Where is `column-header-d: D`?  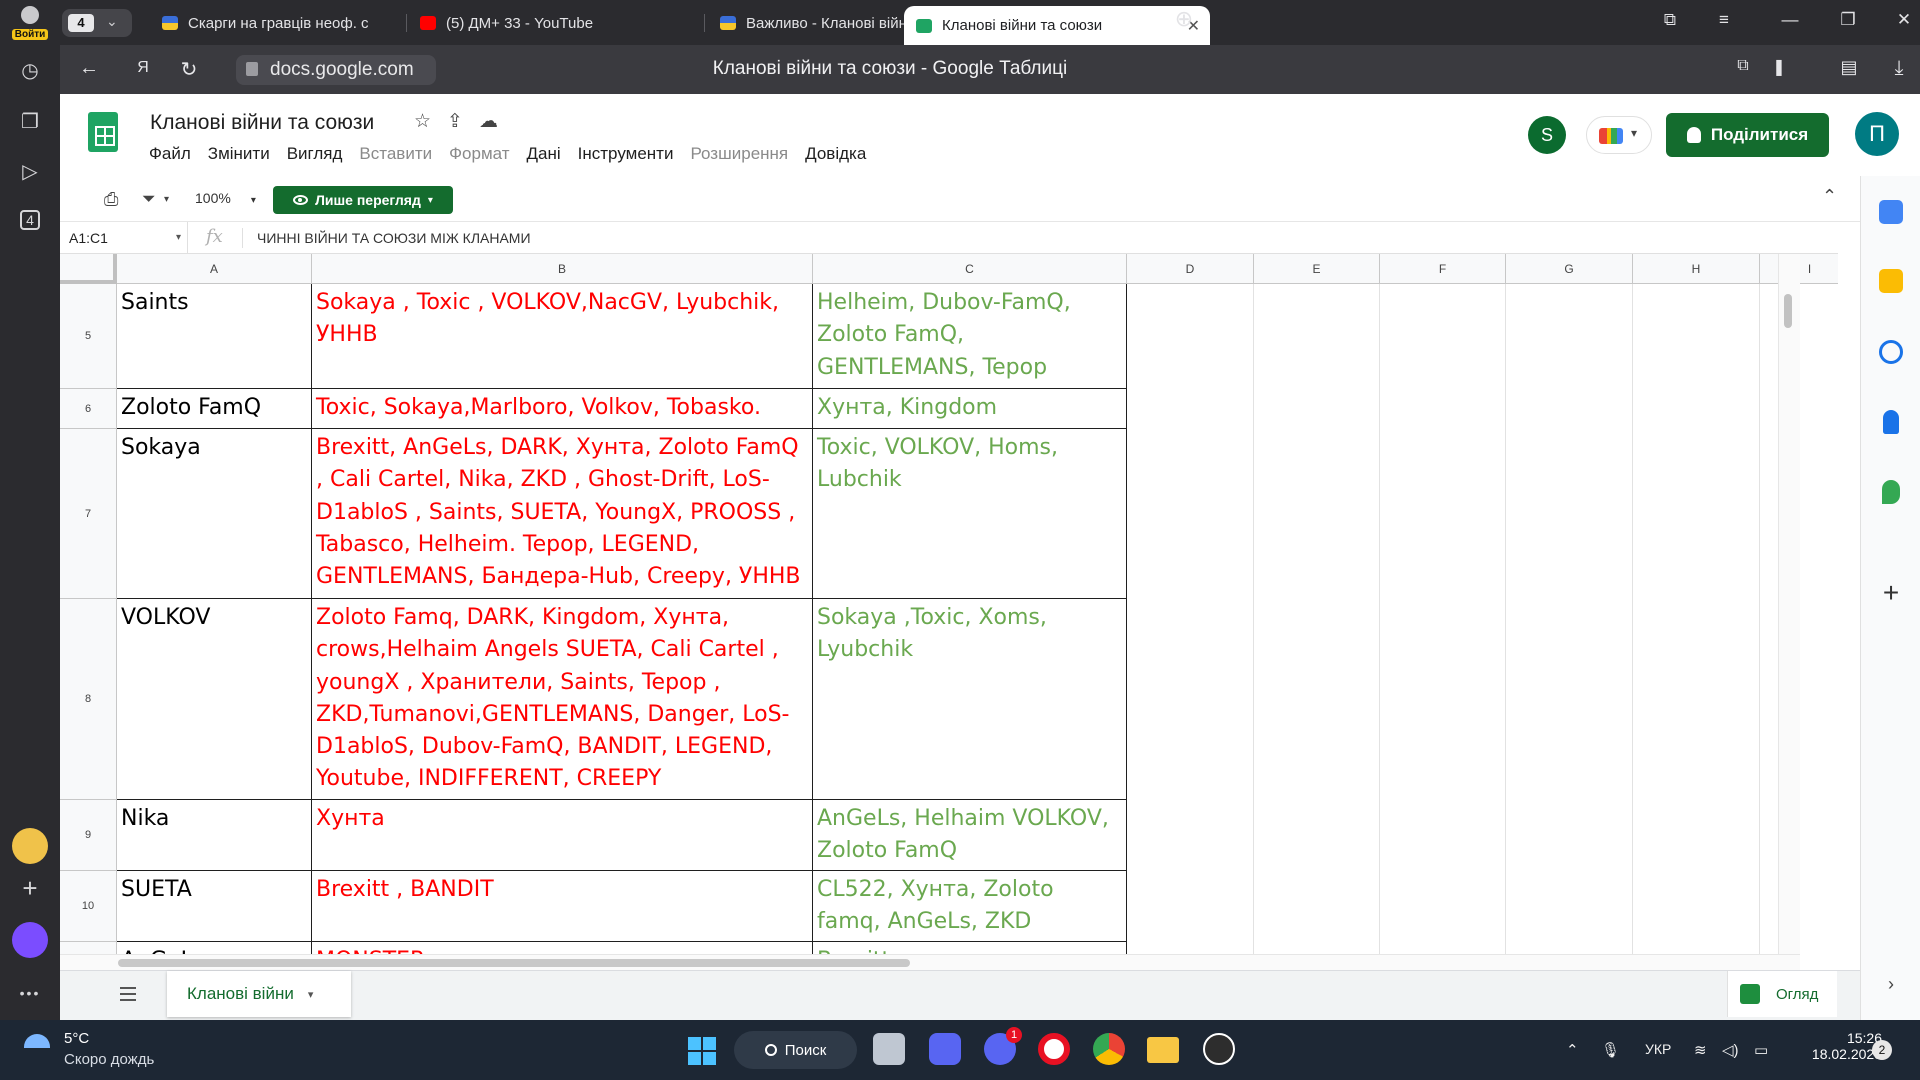 column-header-d: D is located at coordinates (1190, 269).